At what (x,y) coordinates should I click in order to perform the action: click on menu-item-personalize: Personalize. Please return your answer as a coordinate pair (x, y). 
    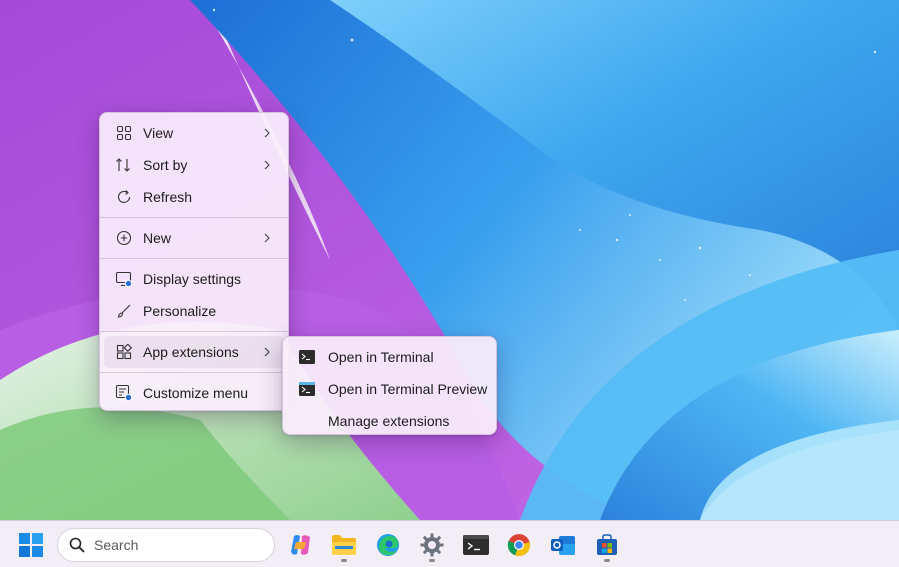
    Looking at the image, I should click on (194, 311).